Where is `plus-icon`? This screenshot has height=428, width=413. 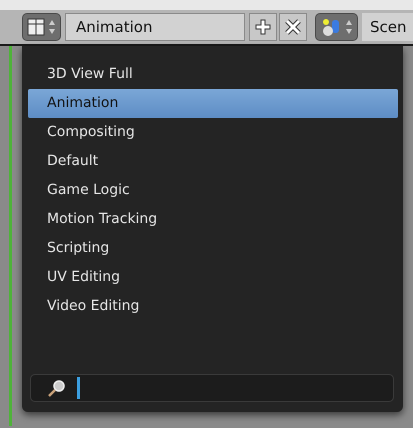 plus-icon is located at coordinates (263, 27).